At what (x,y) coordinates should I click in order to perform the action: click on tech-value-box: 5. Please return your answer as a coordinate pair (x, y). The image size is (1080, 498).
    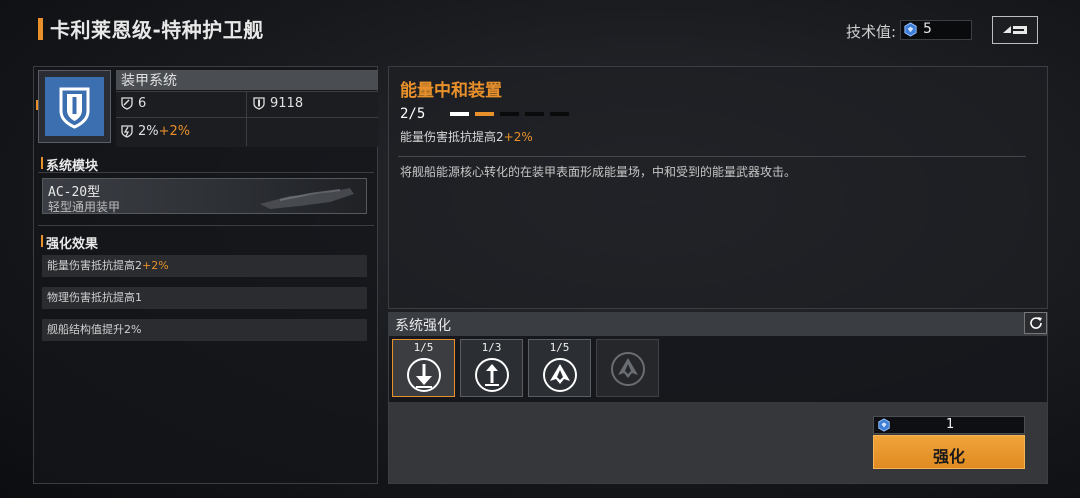
    Looking at the image, I should click on (936, 30).